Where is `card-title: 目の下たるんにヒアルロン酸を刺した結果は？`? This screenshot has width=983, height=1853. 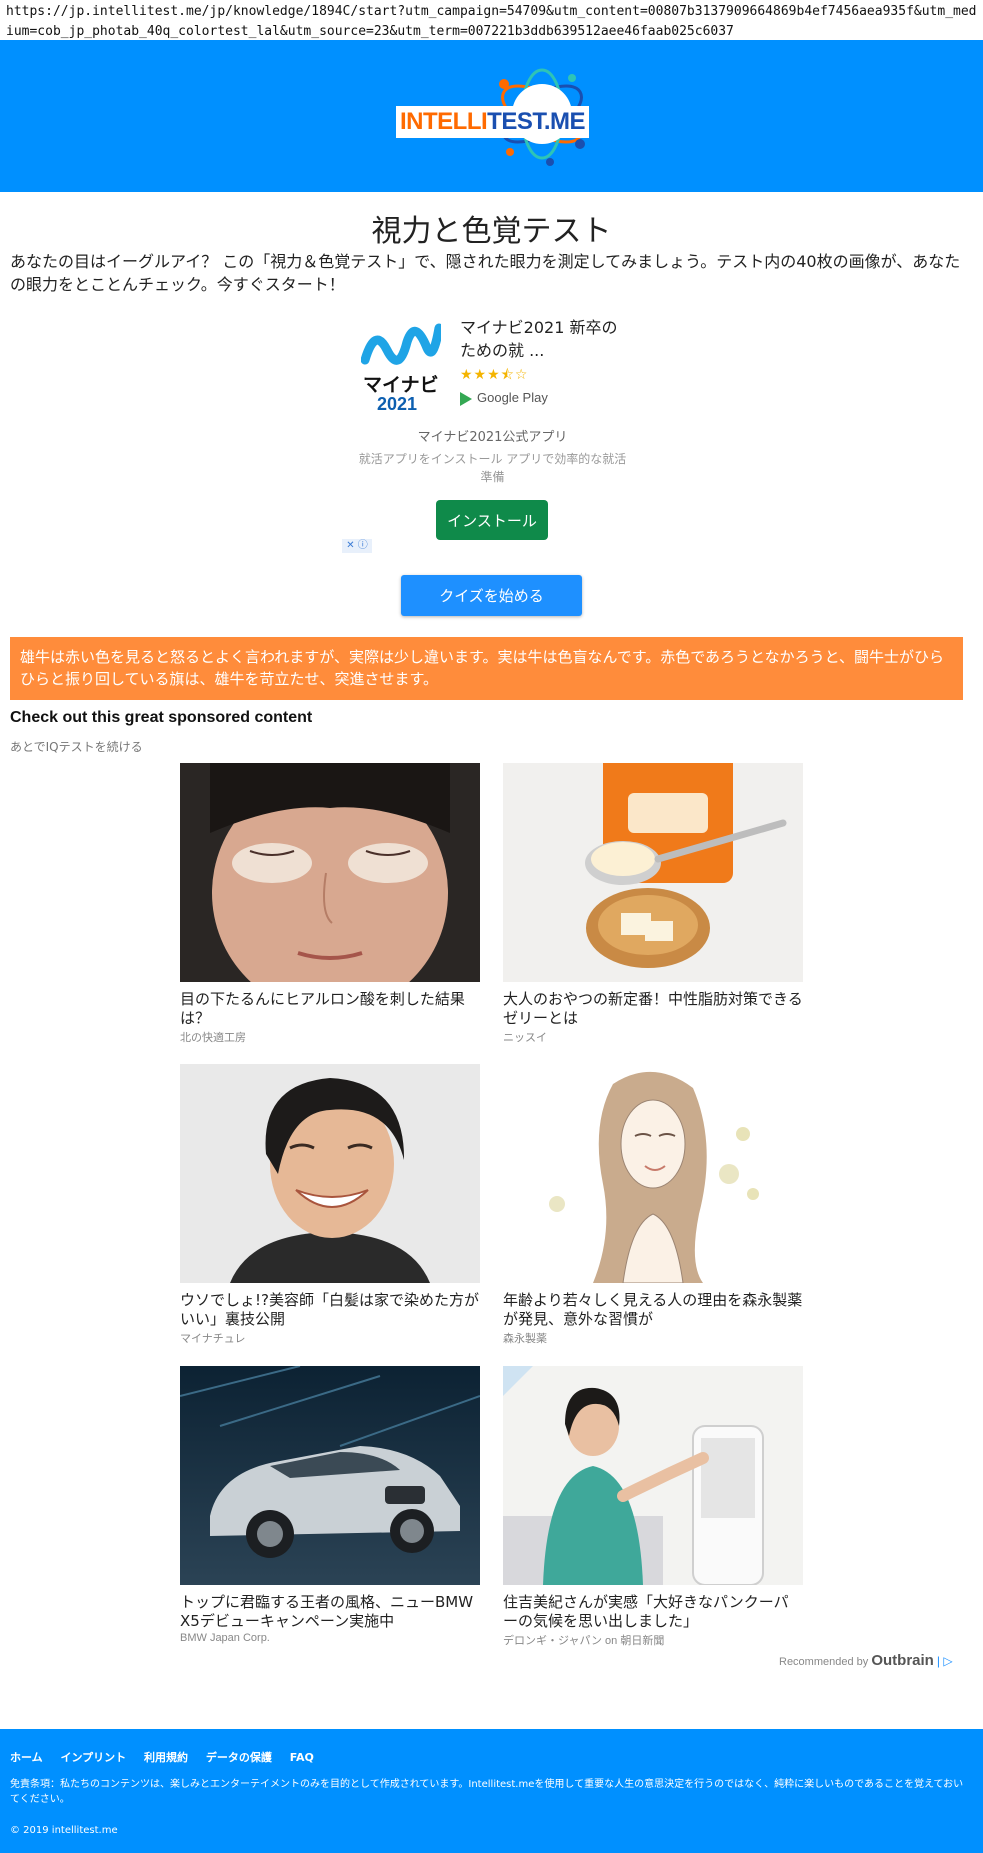
card-title: 目の下たるんにヒアルロン酸を刺した結果は？ is located at coordinates (330, 1009).